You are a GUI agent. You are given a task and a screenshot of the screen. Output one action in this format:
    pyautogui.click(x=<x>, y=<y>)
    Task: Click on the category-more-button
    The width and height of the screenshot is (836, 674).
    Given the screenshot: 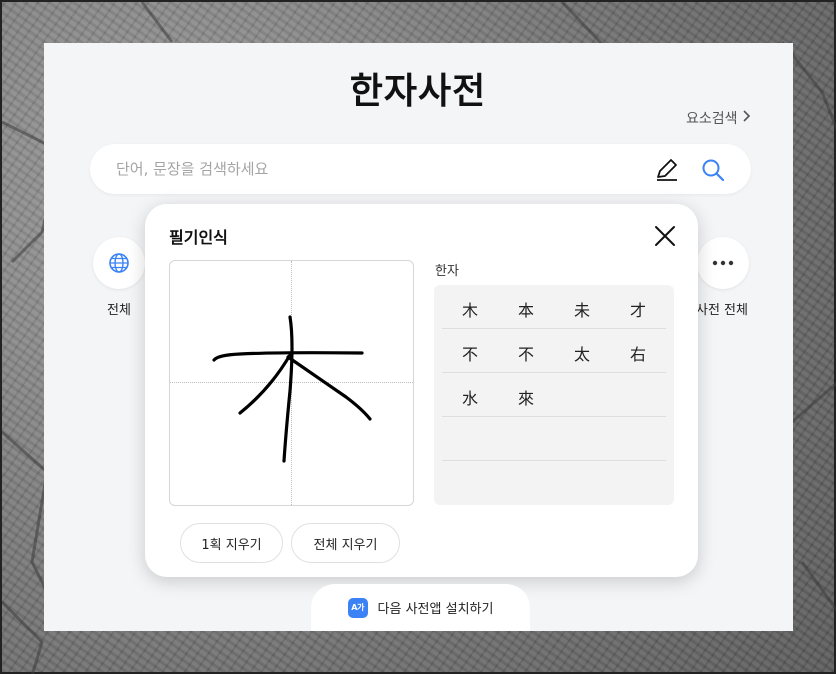 What is the action you would take?
    pyautogui.click(x=723, y=263)
    